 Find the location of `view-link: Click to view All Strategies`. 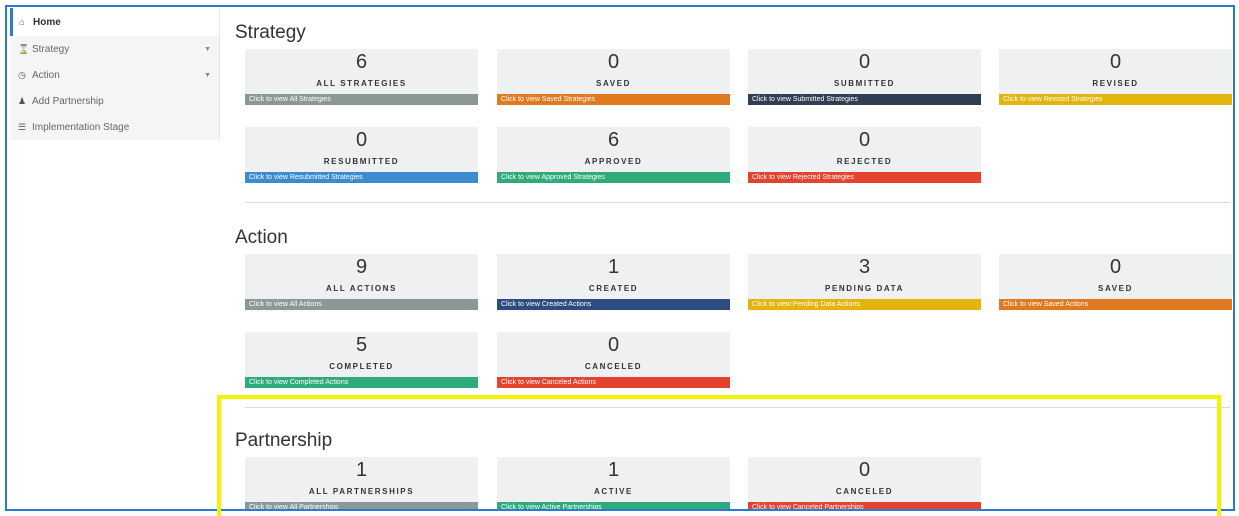

view-link: Click to view All Strategies is located at coordinates (361, 99).